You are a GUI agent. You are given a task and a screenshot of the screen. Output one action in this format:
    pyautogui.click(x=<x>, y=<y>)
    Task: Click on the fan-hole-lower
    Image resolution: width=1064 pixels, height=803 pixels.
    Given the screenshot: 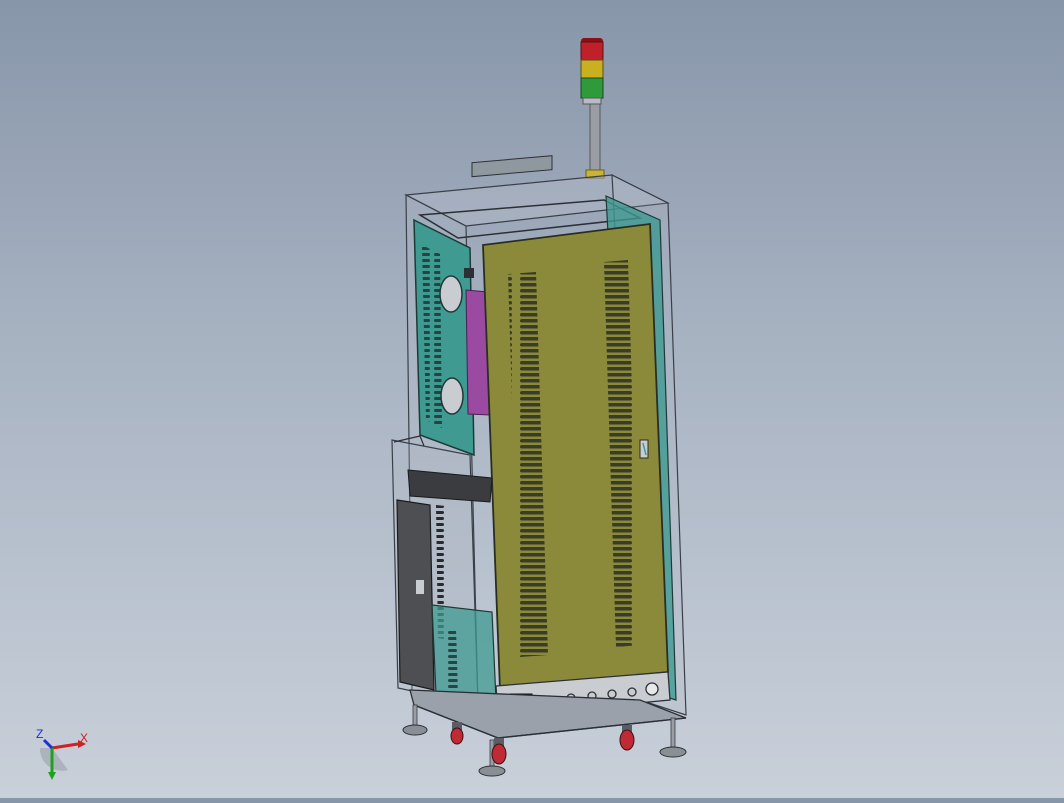 What is the action you would take?
    pyautogui.click(x=452, y=396)
    